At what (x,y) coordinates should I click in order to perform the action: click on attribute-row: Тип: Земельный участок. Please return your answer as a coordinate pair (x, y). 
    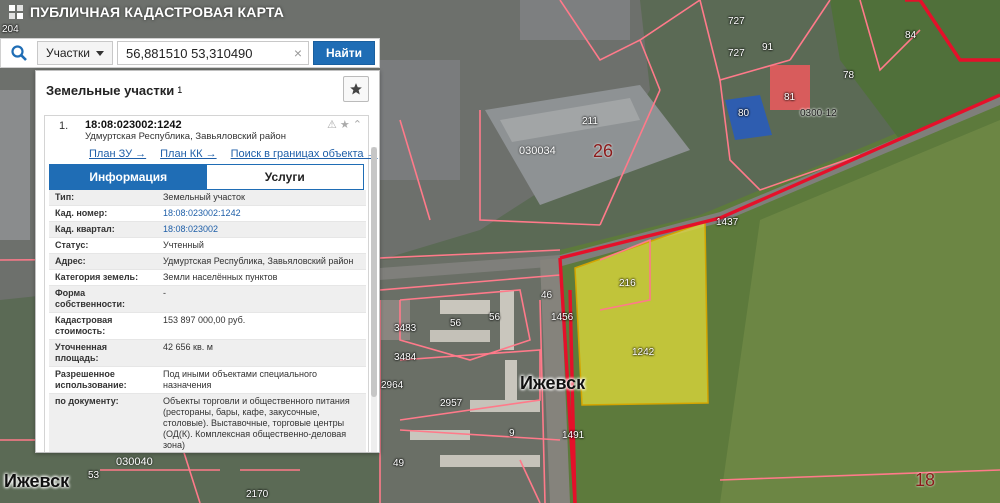
    Looking at the image, I should click on (207, 198).